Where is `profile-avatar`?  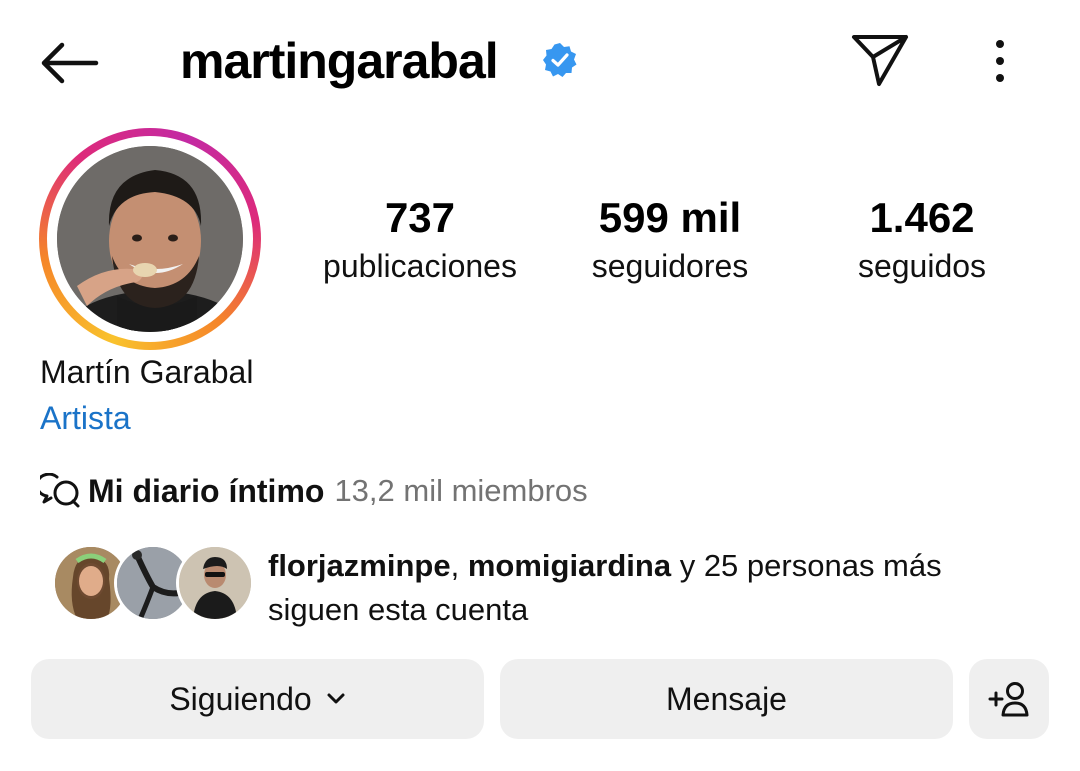
profile-avatar is located at coordinates (150, 239).